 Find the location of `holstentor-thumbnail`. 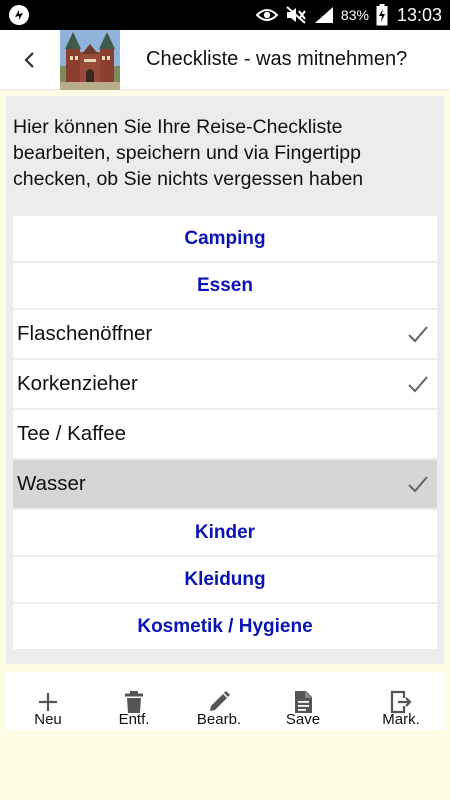

holstentor-thumbnail is located at coordinates (90, 60).